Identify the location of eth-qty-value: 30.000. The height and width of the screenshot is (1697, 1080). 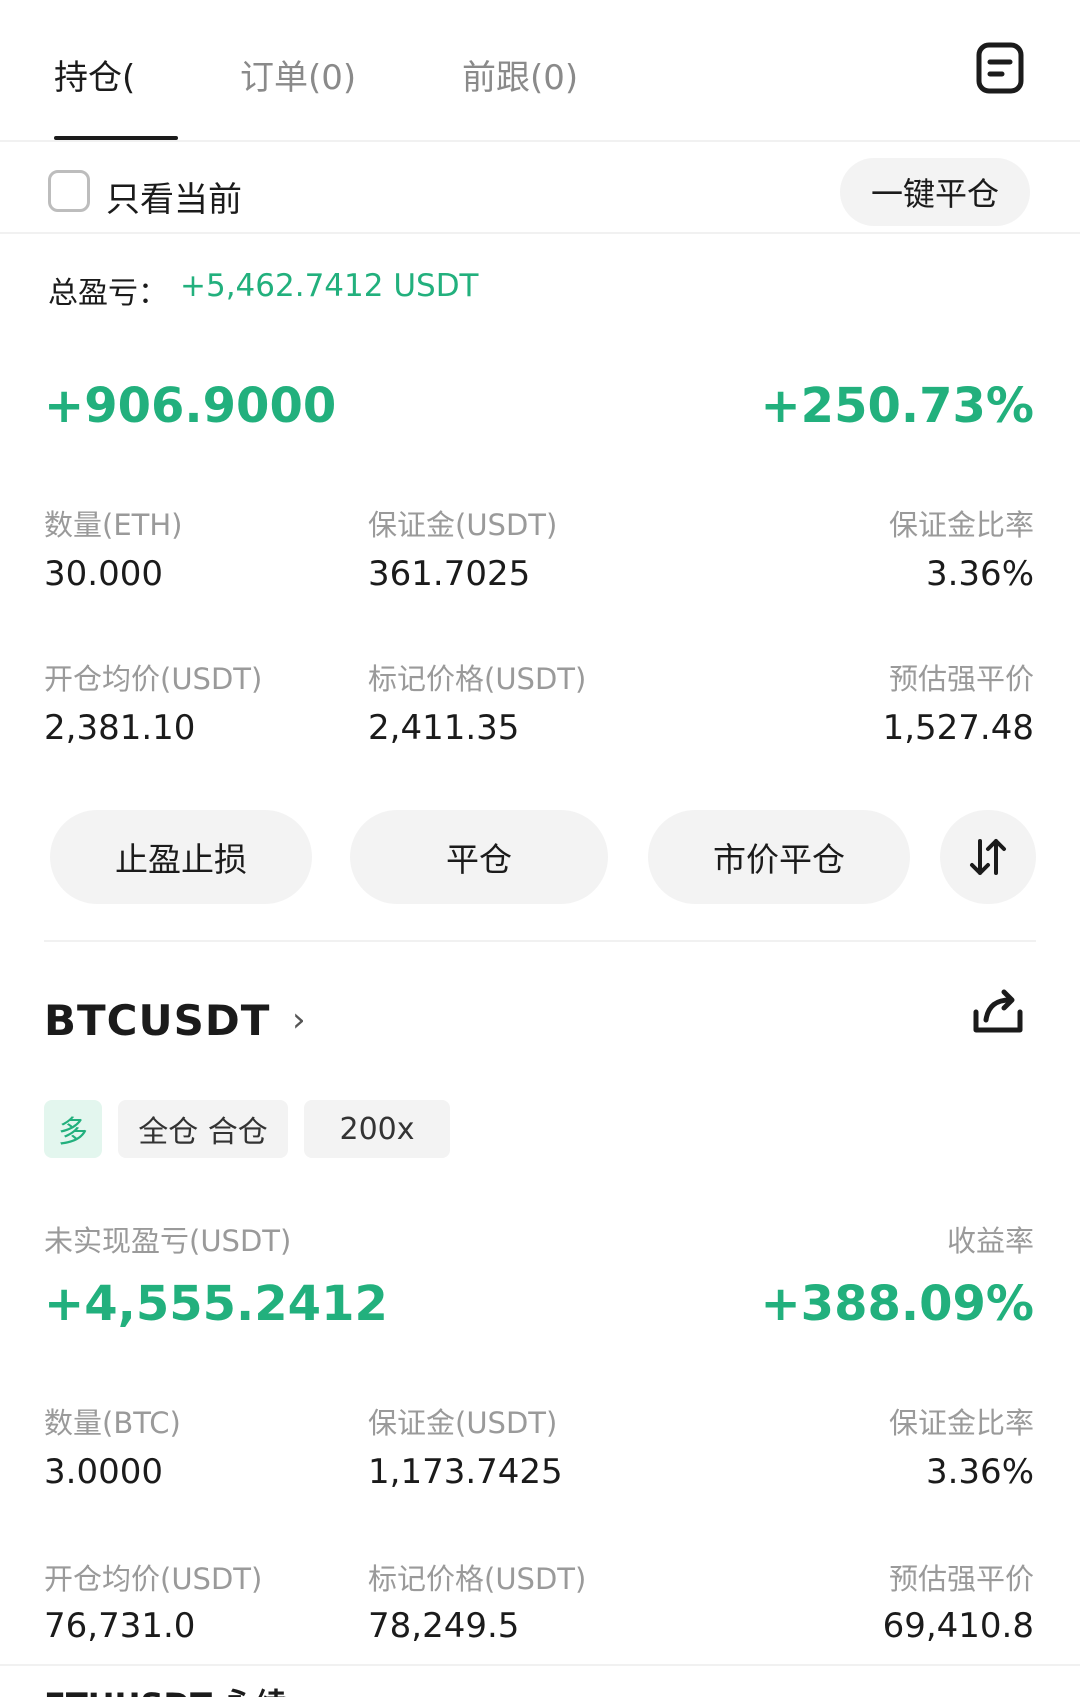
(103, 574).